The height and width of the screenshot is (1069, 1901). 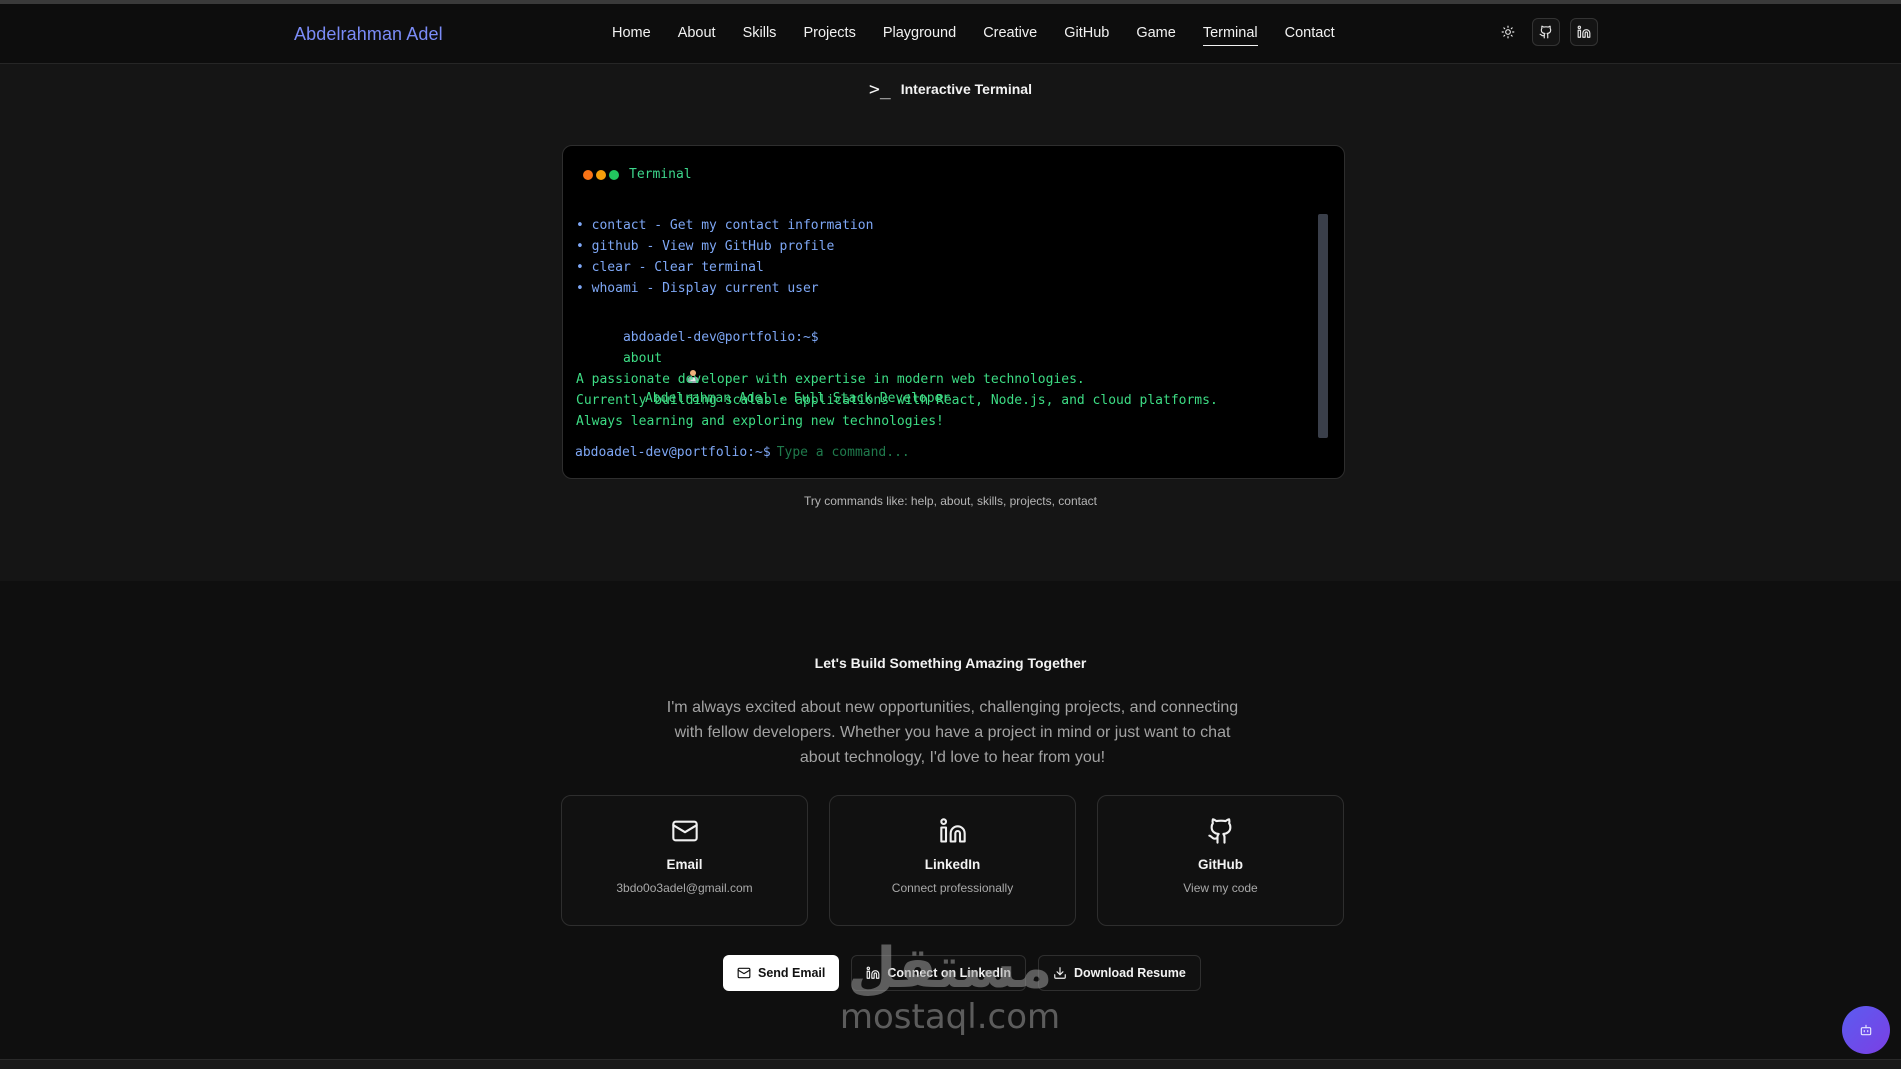 I want to click on terminal-section-title: Interactive Terminal, so click(x=966, y=89).